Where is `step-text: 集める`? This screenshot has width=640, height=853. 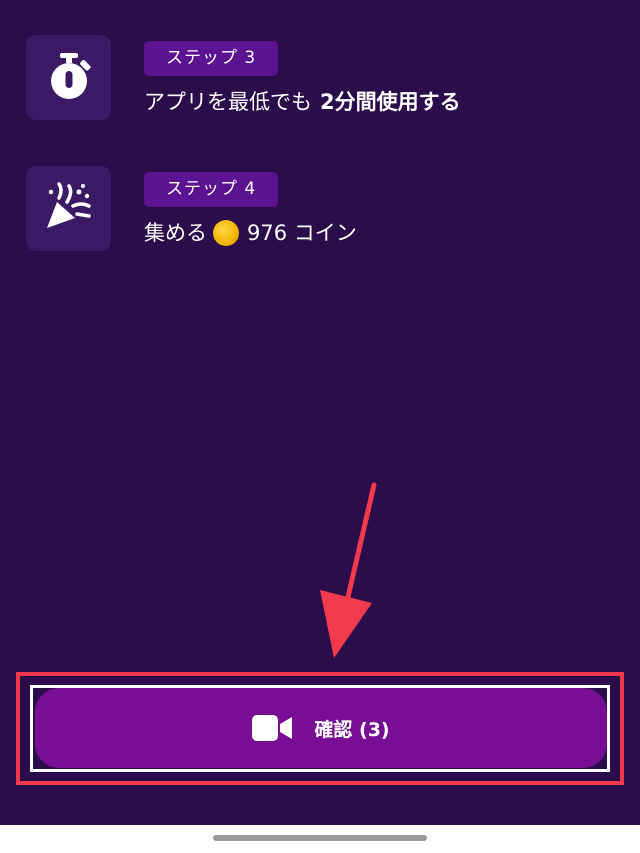 step-text: 集める is located at coordinates (175, 233).